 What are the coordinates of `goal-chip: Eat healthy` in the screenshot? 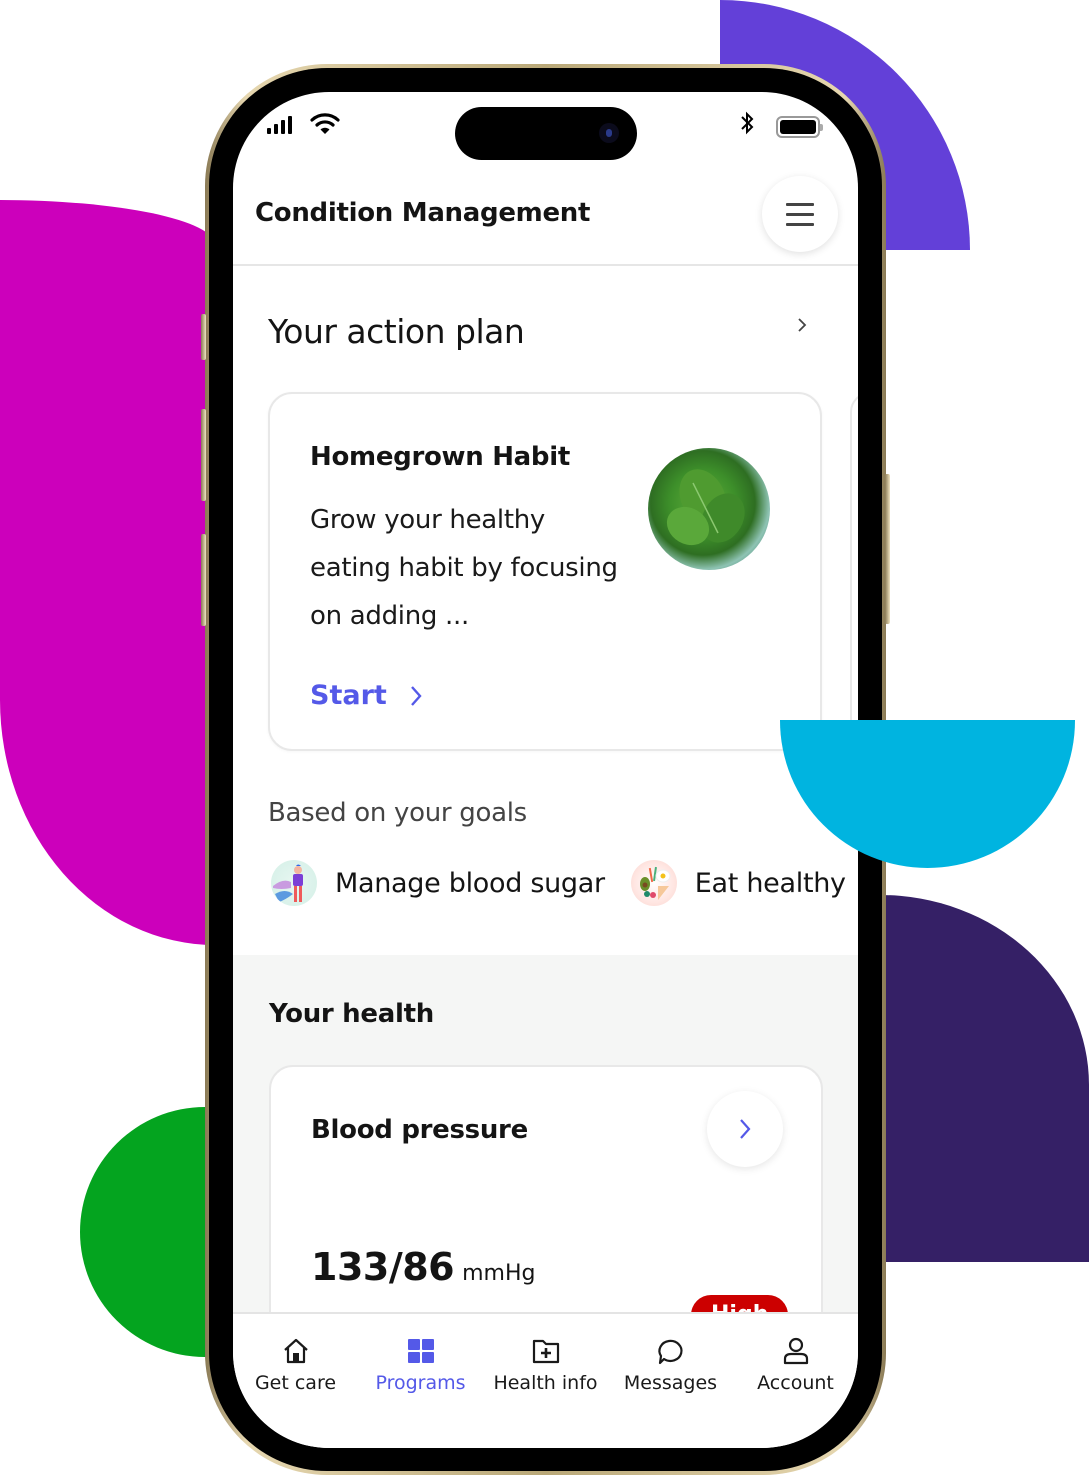 It's located at (738, 883).